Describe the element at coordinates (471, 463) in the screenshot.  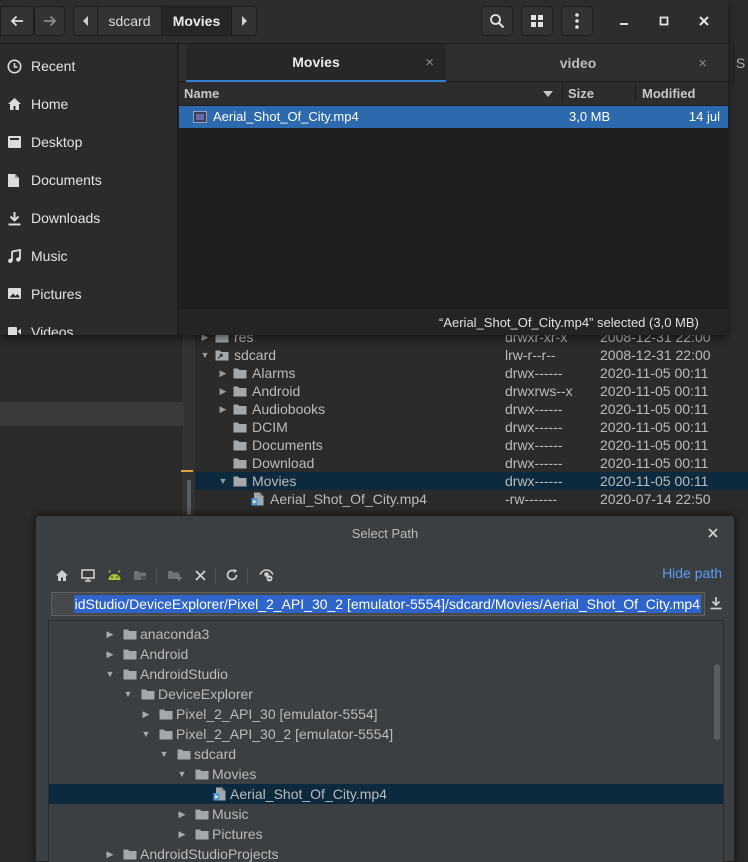
I see `device-file-row: Download drwx------ 2020-11-05 00:11` at that location.